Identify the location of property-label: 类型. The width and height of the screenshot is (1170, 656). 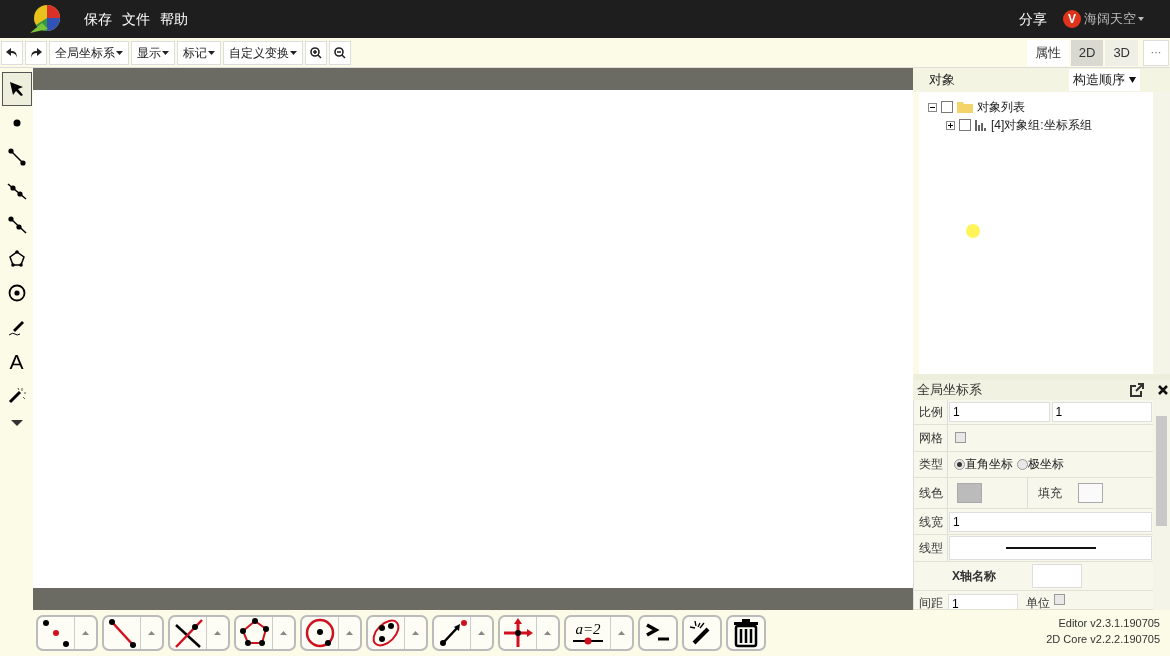
(931, 464).